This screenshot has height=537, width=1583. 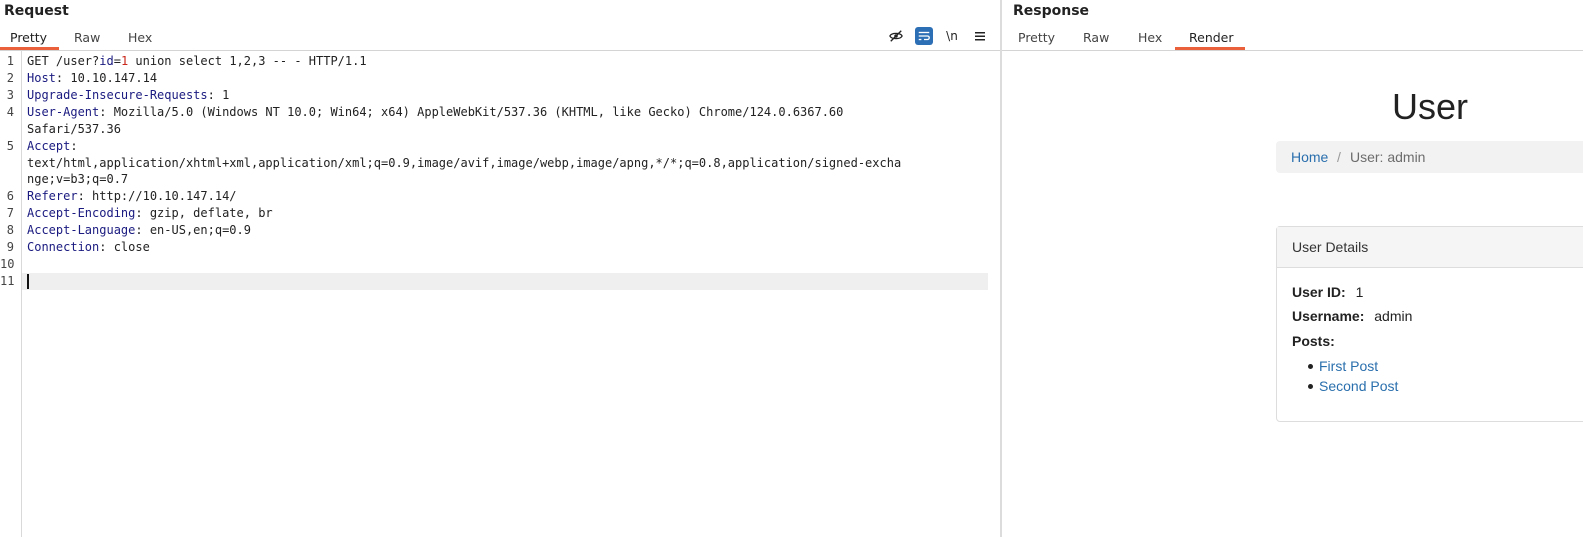 What do you see at coordinates (1430, 247) in the screenshot?
I see `card-header: User Details` at bounding box center [1430, 247].